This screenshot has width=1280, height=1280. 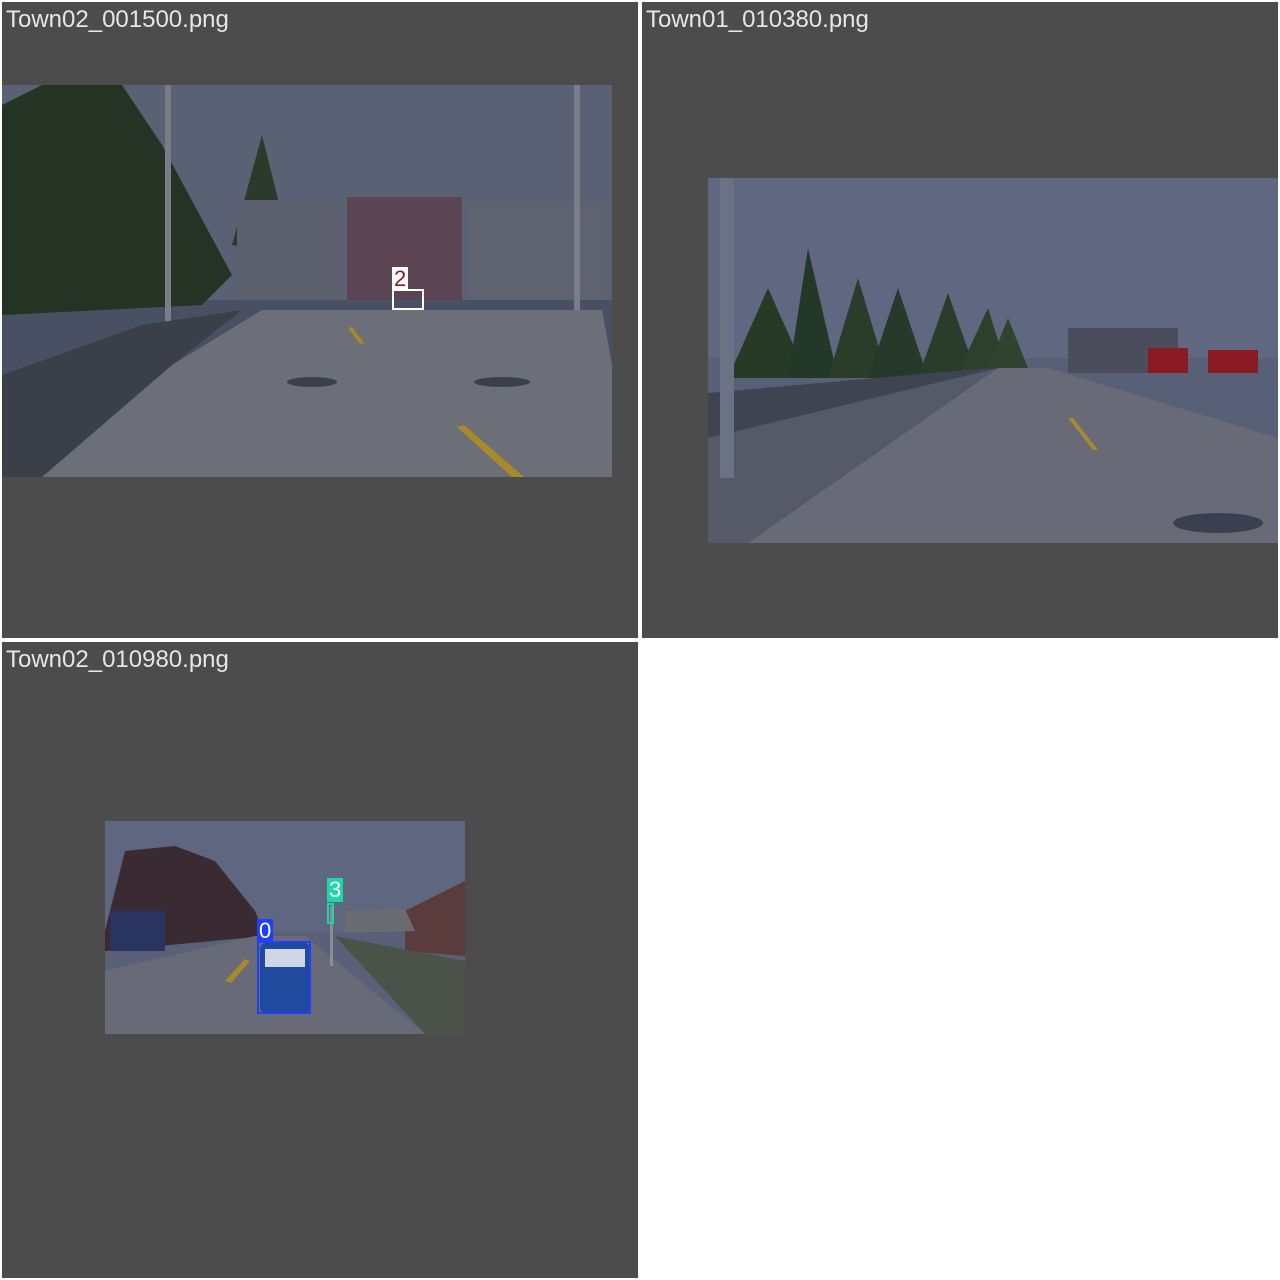 What do you see at coordinates (400, 278) in the screenshot?
I see `detection-label: 2` at bounding box center [400, 278].